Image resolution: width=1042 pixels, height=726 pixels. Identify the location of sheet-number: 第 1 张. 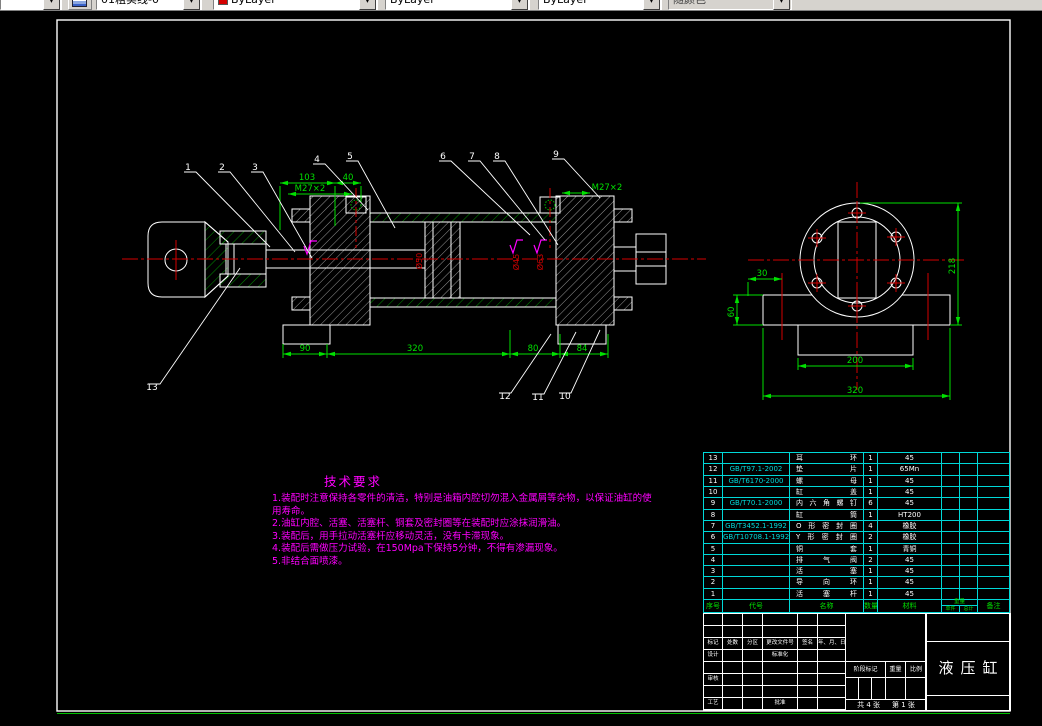
(903, 705).